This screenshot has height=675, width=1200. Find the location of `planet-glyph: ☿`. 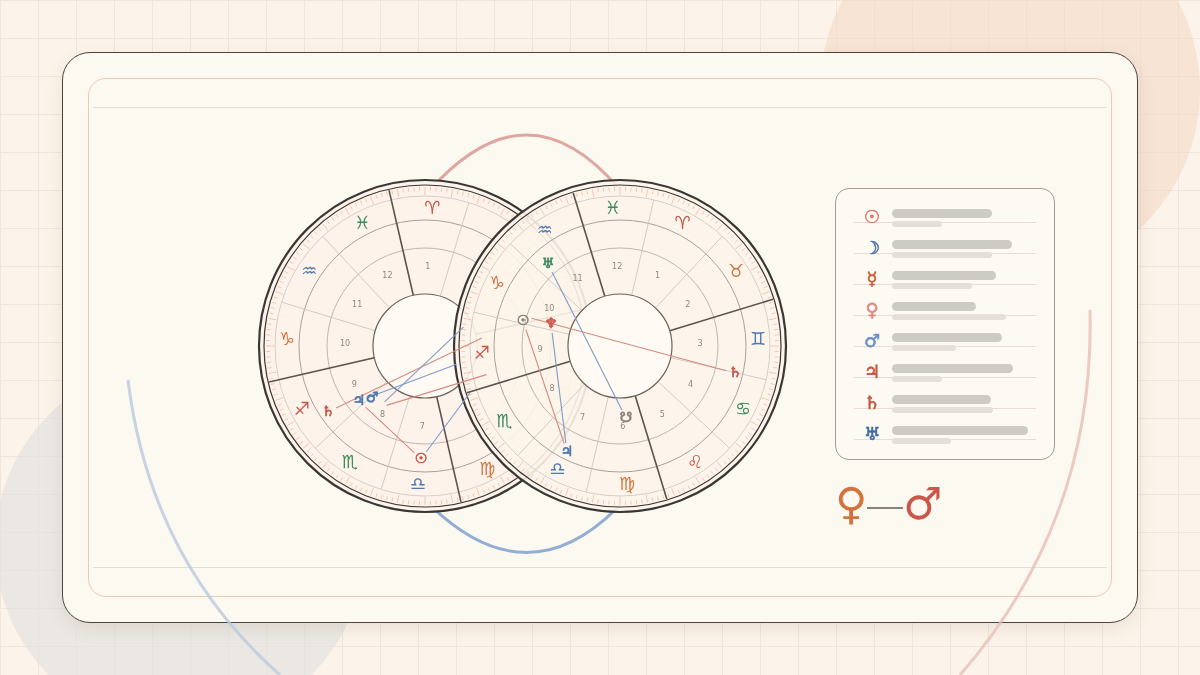

planet-glyph: ☿ is located at coordinates (872, 279).